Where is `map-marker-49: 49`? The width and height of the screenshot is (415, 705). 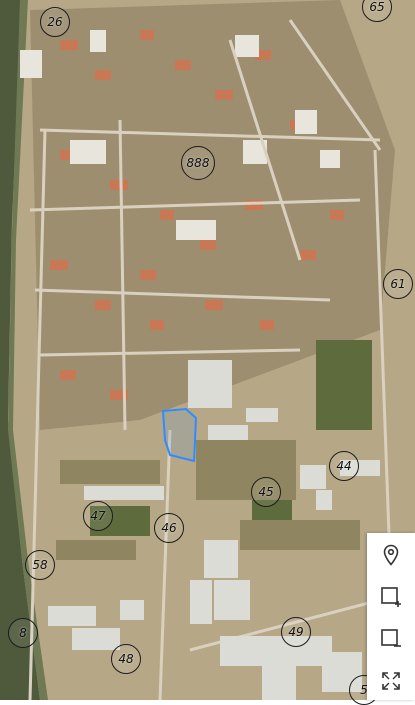
map-marker-49: 49 is located at coordinates (296, 632).